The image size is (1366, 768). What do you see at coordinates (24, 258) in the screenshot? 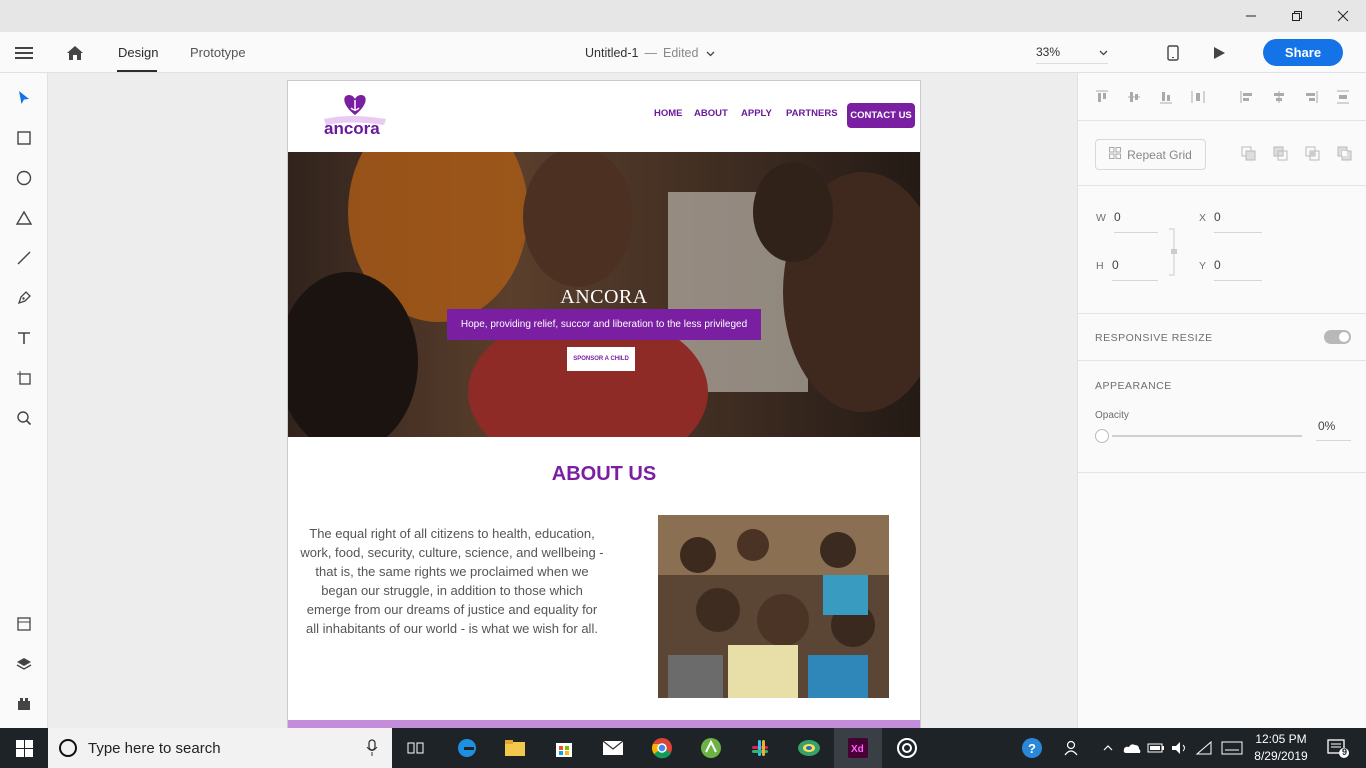
I see `line-tool-icon` at bounding box center [24, 258].